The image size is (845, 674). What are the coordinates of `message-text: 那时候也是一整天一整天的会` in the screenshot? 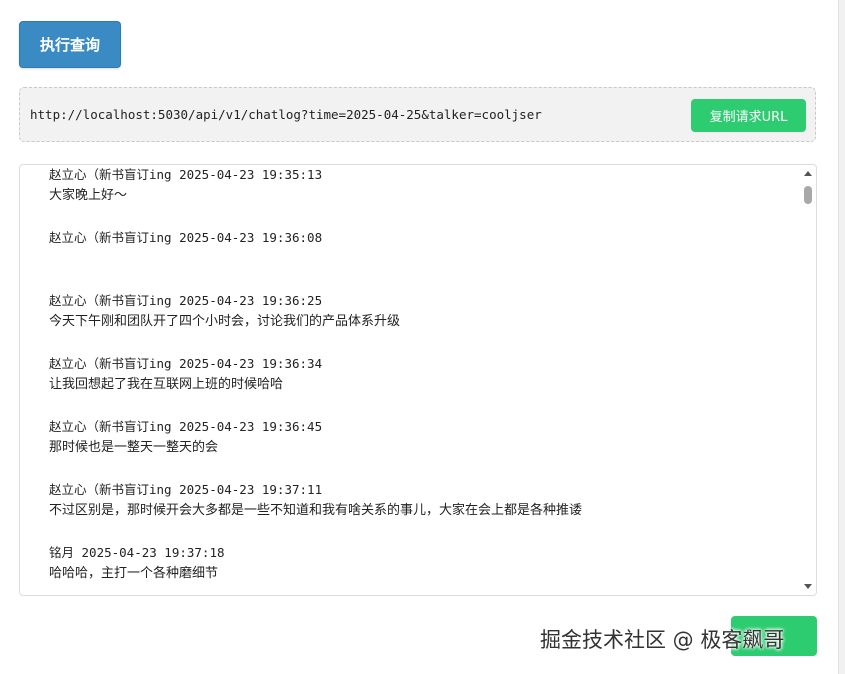 It's located at (134, 447).